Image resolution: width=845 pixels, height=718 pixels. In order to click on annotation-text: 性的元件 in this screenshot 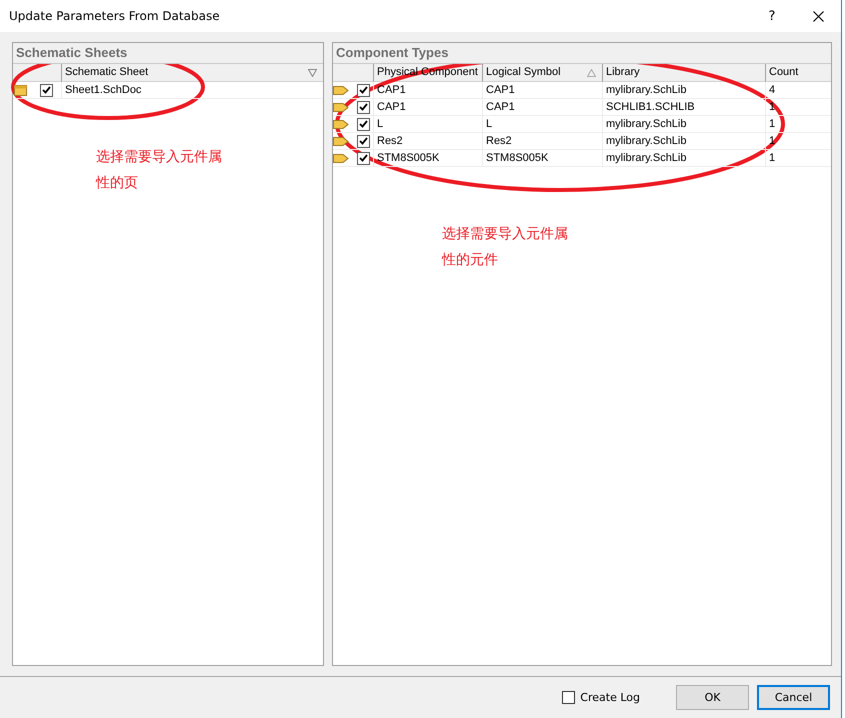, I will do `click(470, 259)`.